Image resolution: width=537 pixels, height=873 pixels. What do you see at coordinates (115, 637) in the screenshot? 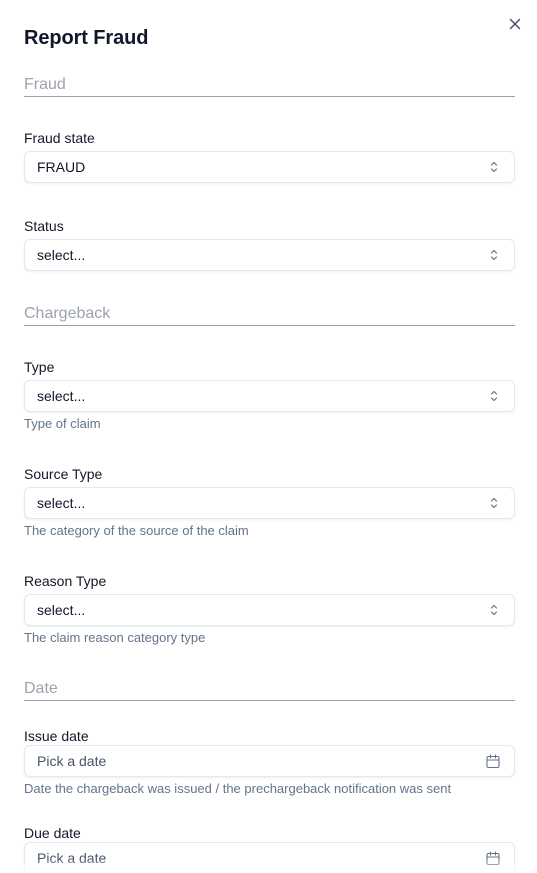
I see `reason-type-help: The claim reason category type` at bounding box center [115, 637].